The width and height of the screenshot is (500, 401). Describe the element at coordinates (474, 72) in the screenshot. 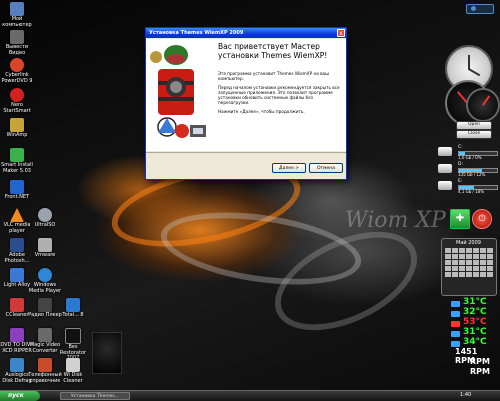

I see `clock-hand-icon` at that location.